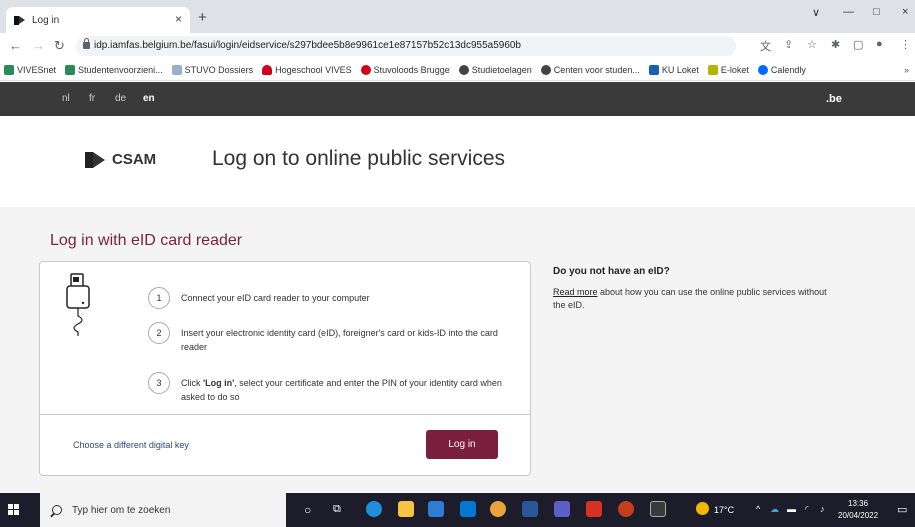  Describe the element at coordinates (436, 509) in the screenshot. I see `store-icon` at that location.